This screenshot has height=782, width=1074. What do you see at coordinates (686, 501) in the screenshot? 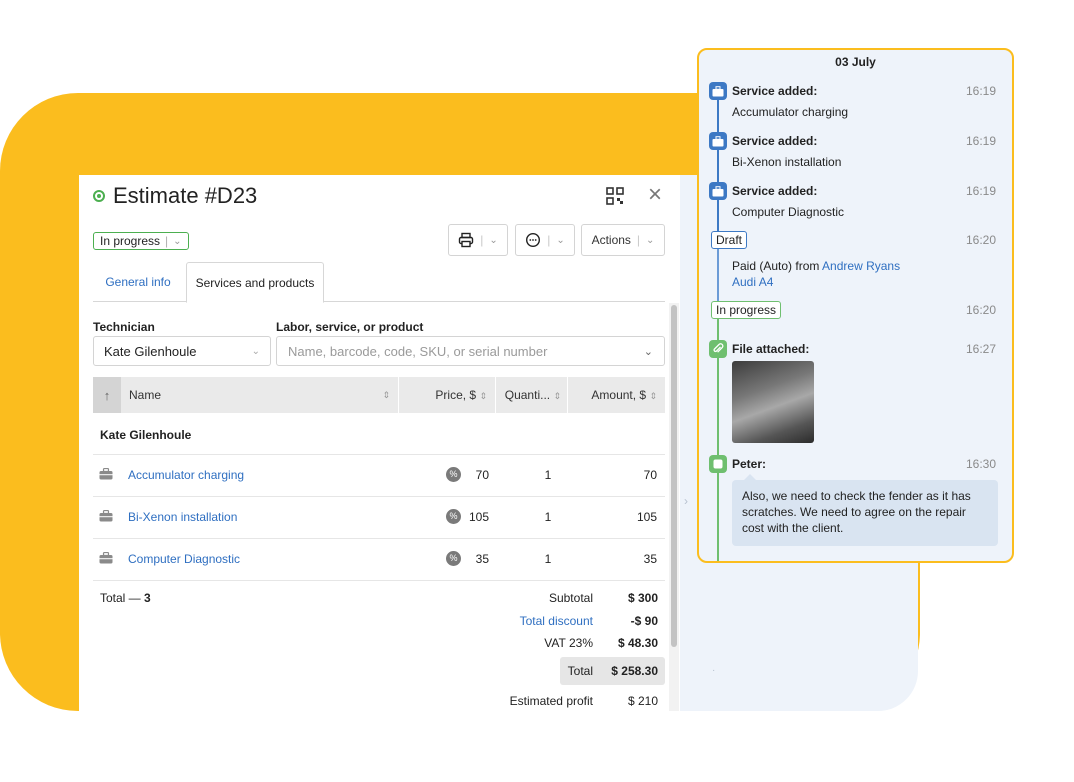
I see `expand-chevron-icon: ›` at bounding box center [686, 501].